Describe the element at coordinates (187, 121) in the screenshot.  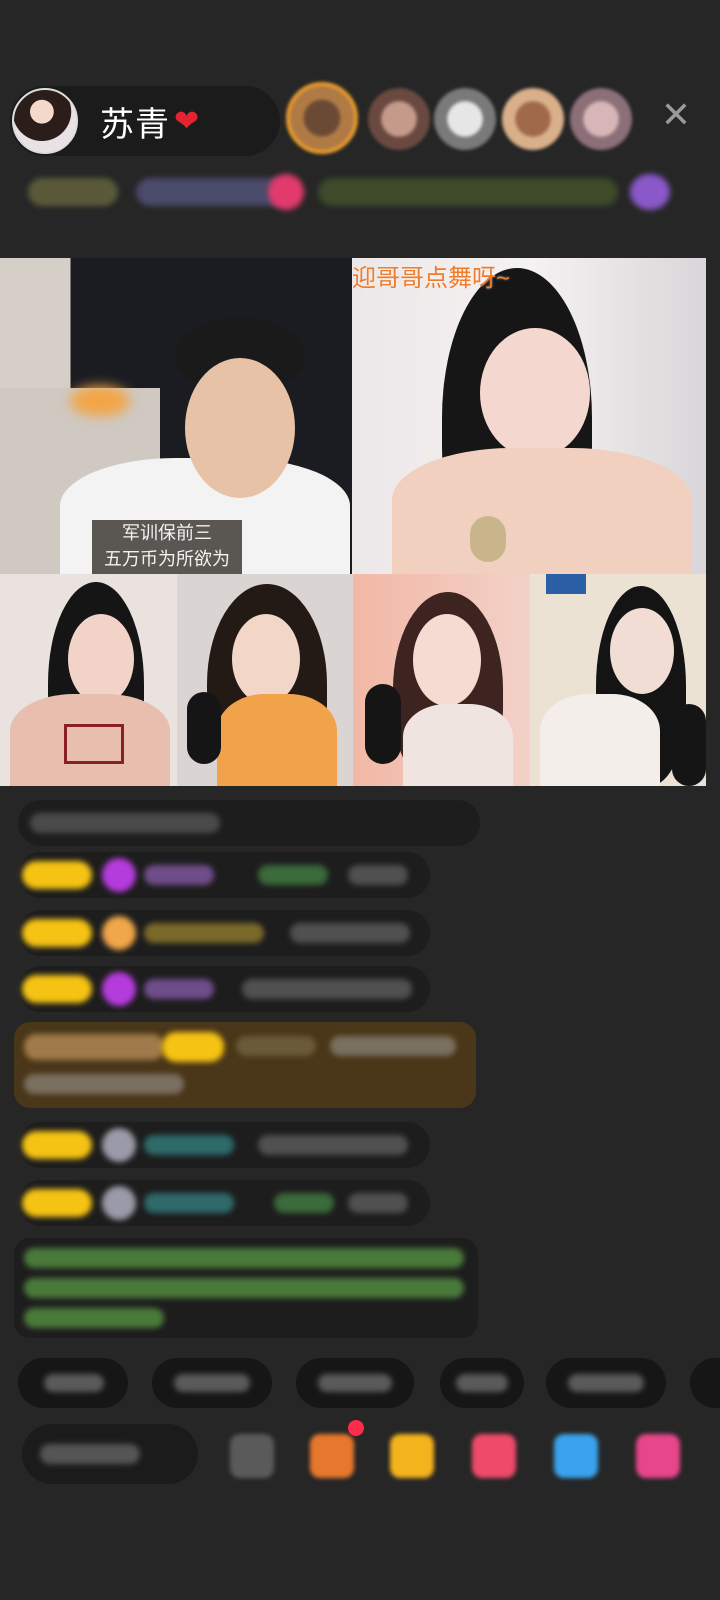
I see `heart-icon: ❤` at that location.